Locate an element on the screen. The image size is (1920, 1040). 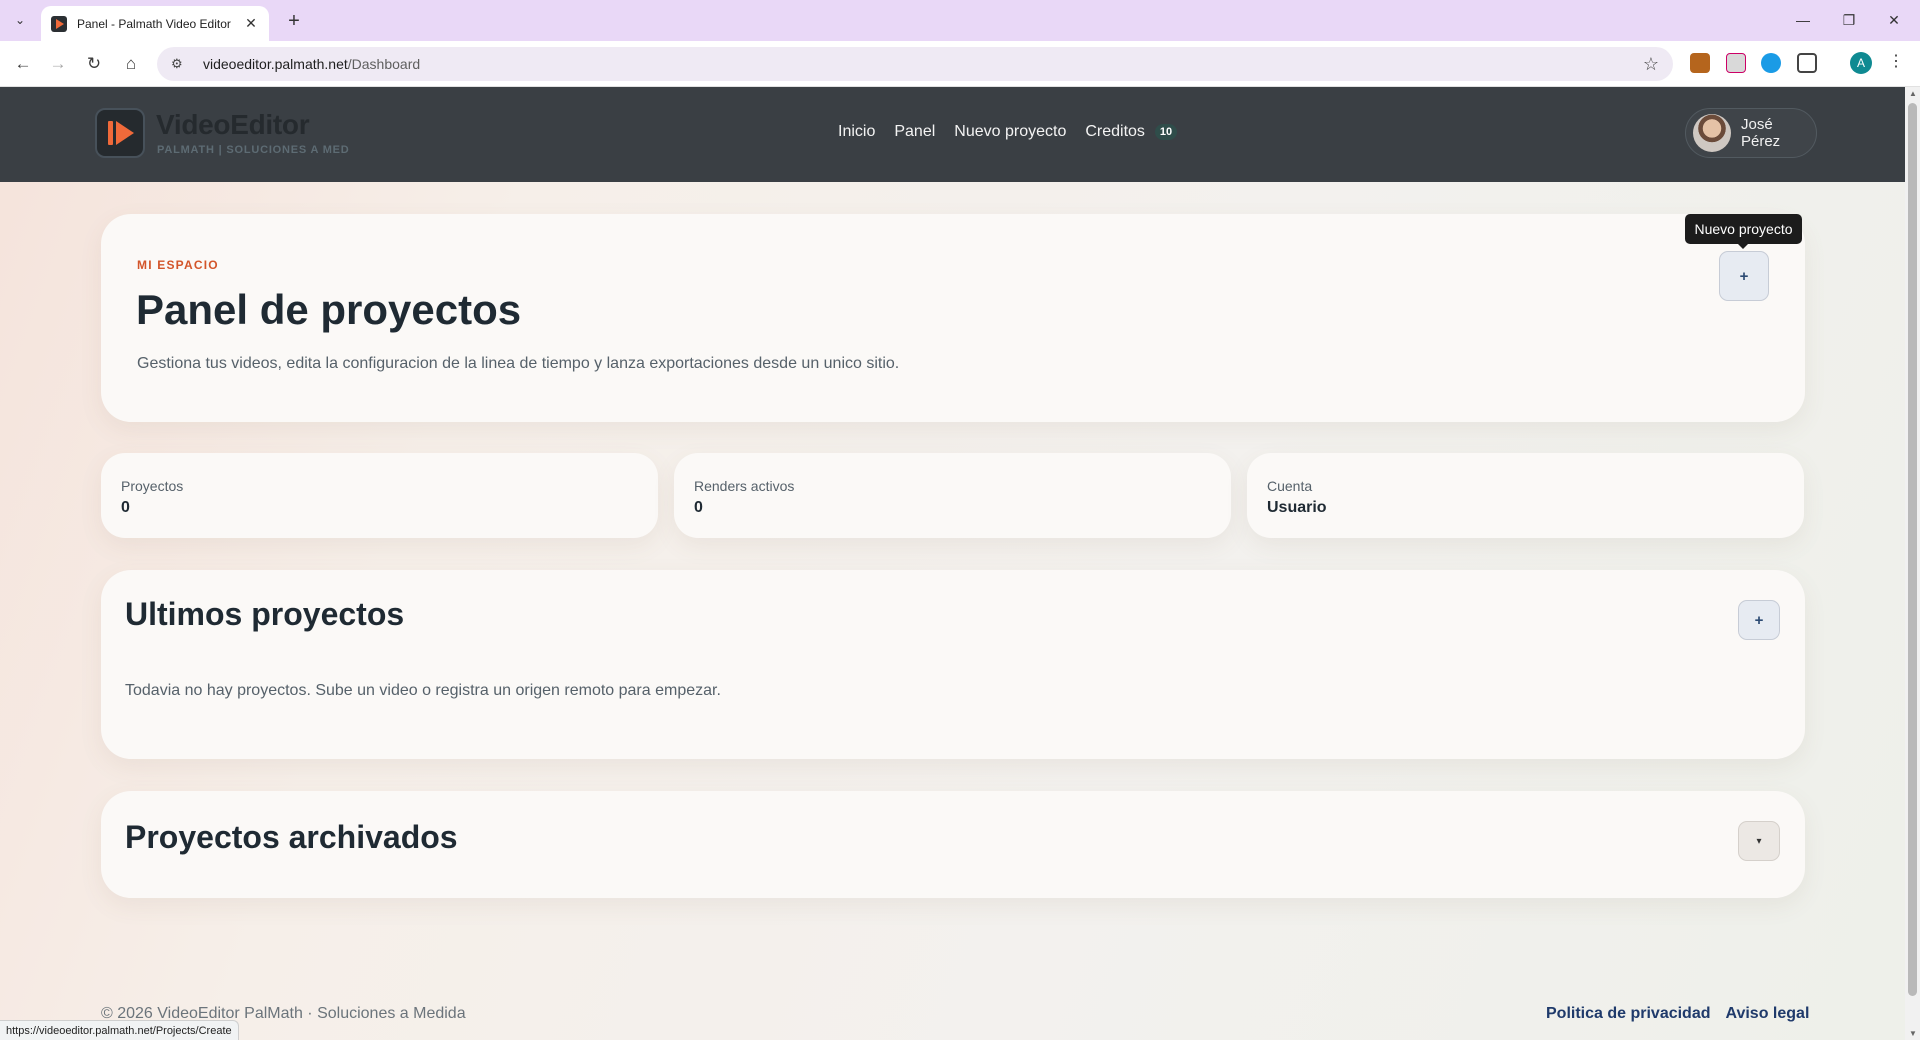
scroll-up-icon: ▲ is located at coordinates (1913, 93).